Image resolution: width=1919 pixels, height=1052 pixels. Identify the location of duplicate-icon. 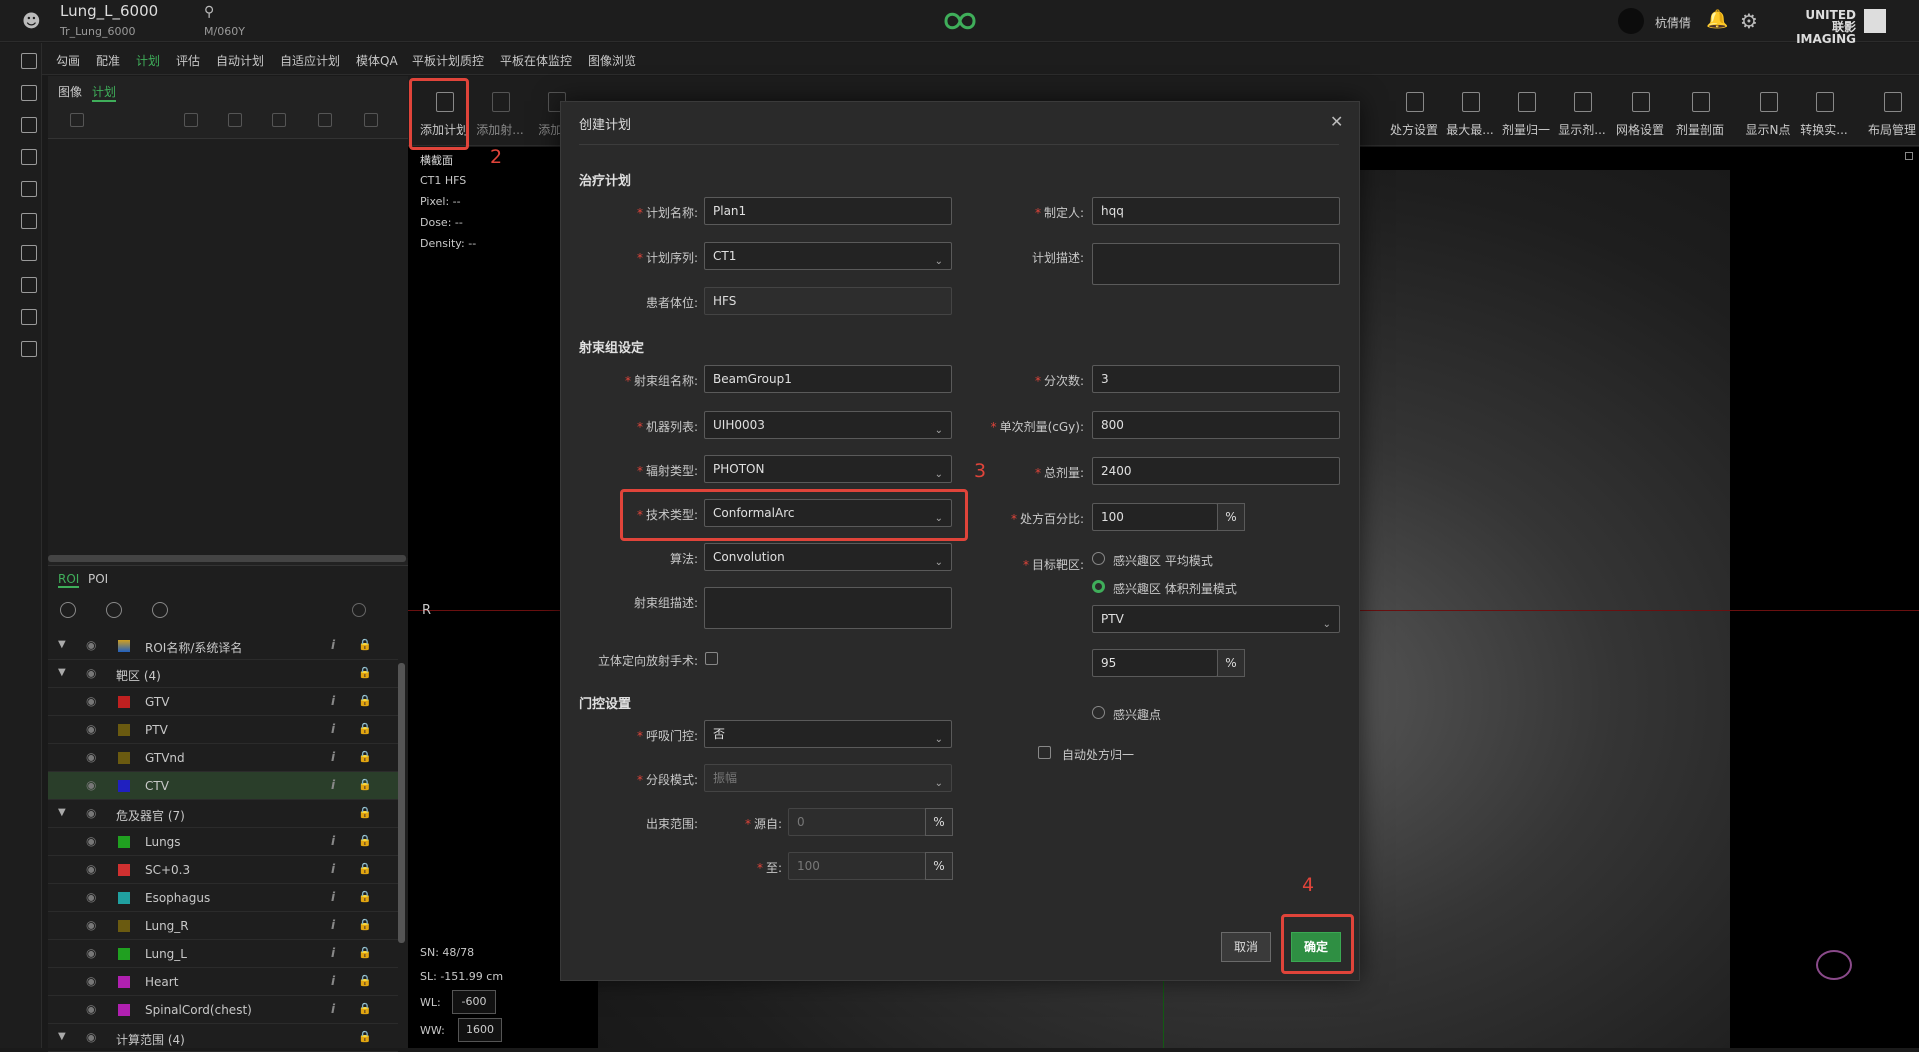
(325, 120).